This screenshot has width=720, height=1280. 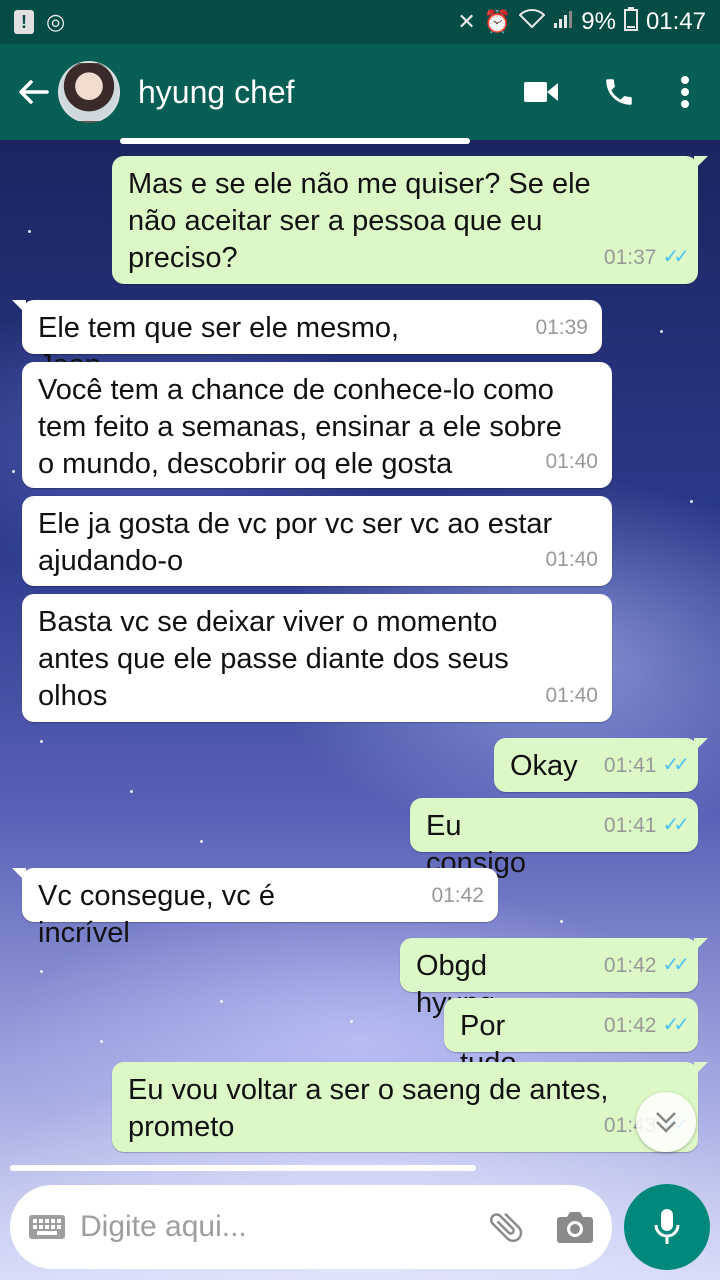 I want to click on message-time: 01:39, so click(x=561, y=327).